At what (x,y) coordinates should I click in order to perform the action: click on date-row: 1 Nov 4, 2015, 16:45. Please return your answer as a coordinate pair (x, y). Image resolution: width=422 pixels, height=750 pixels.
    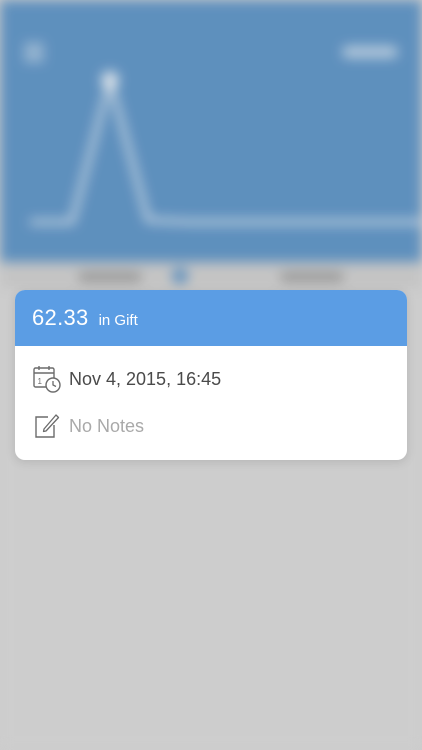
    Looking at the image, I should click on (211, 379).